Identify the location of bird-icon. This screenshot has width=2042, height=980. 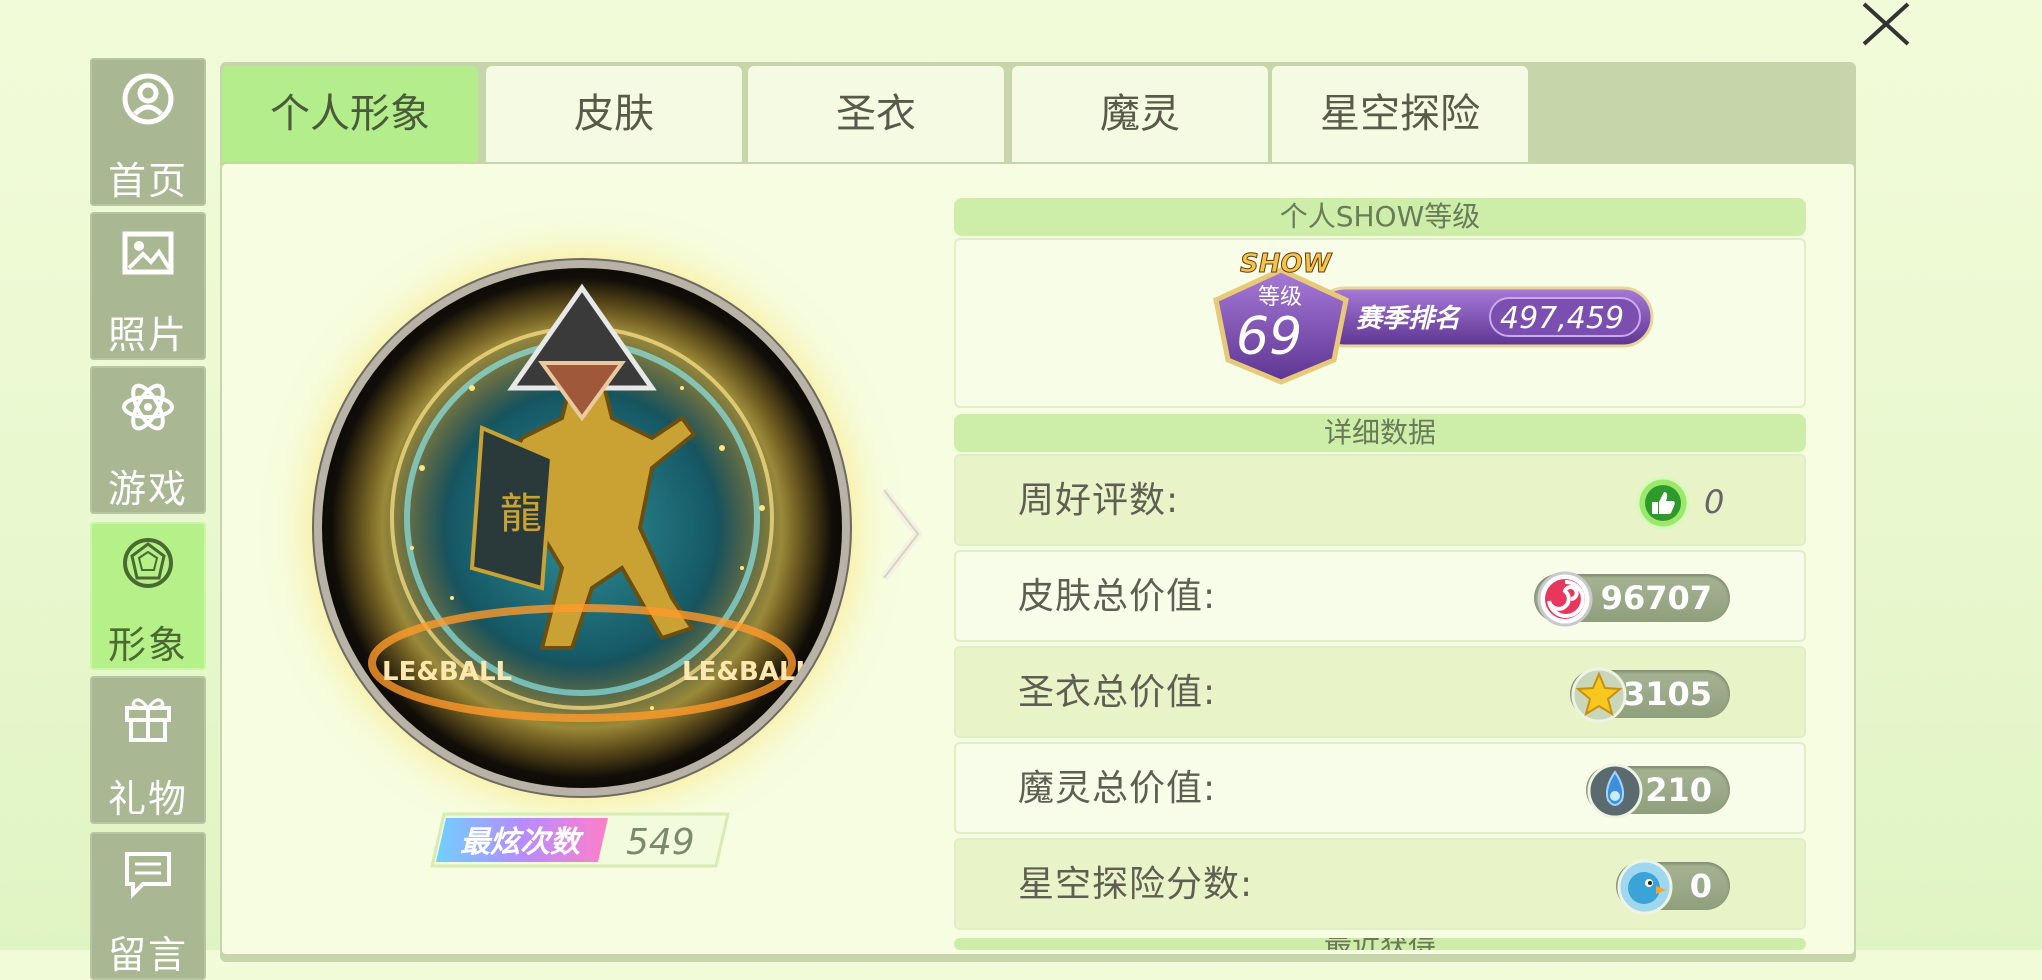
(1645, 887).